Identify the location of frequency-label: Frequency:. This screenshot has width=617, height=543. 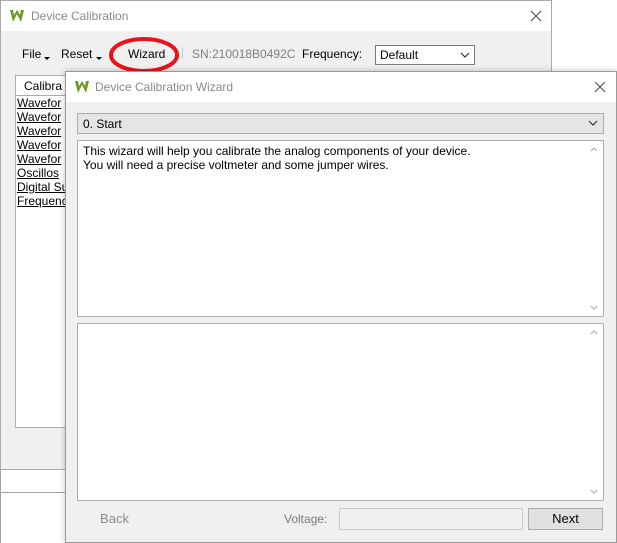
(332, 54).